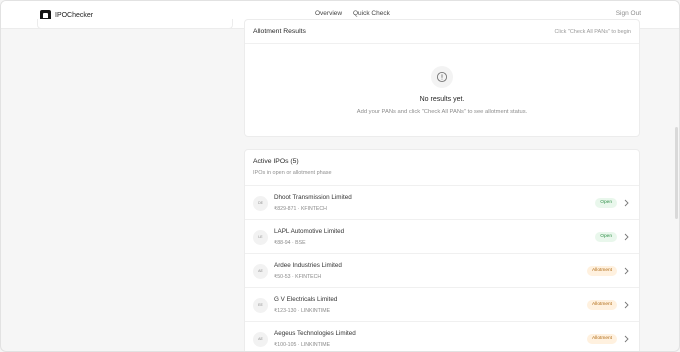 The height and width of the screenshot is (352, 680). I want to click on nav-overview: Overview, so click(328, 13).